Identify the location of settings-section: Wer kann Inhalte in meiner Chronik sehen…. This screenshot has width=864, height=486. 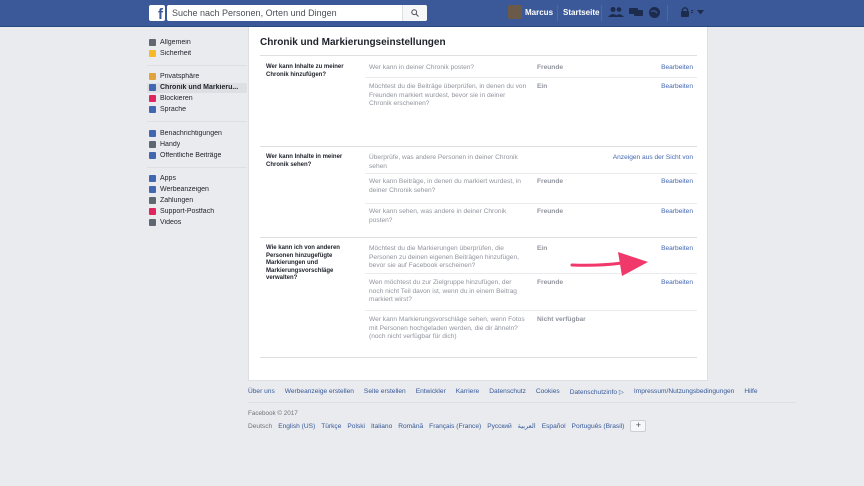
(478, 192).